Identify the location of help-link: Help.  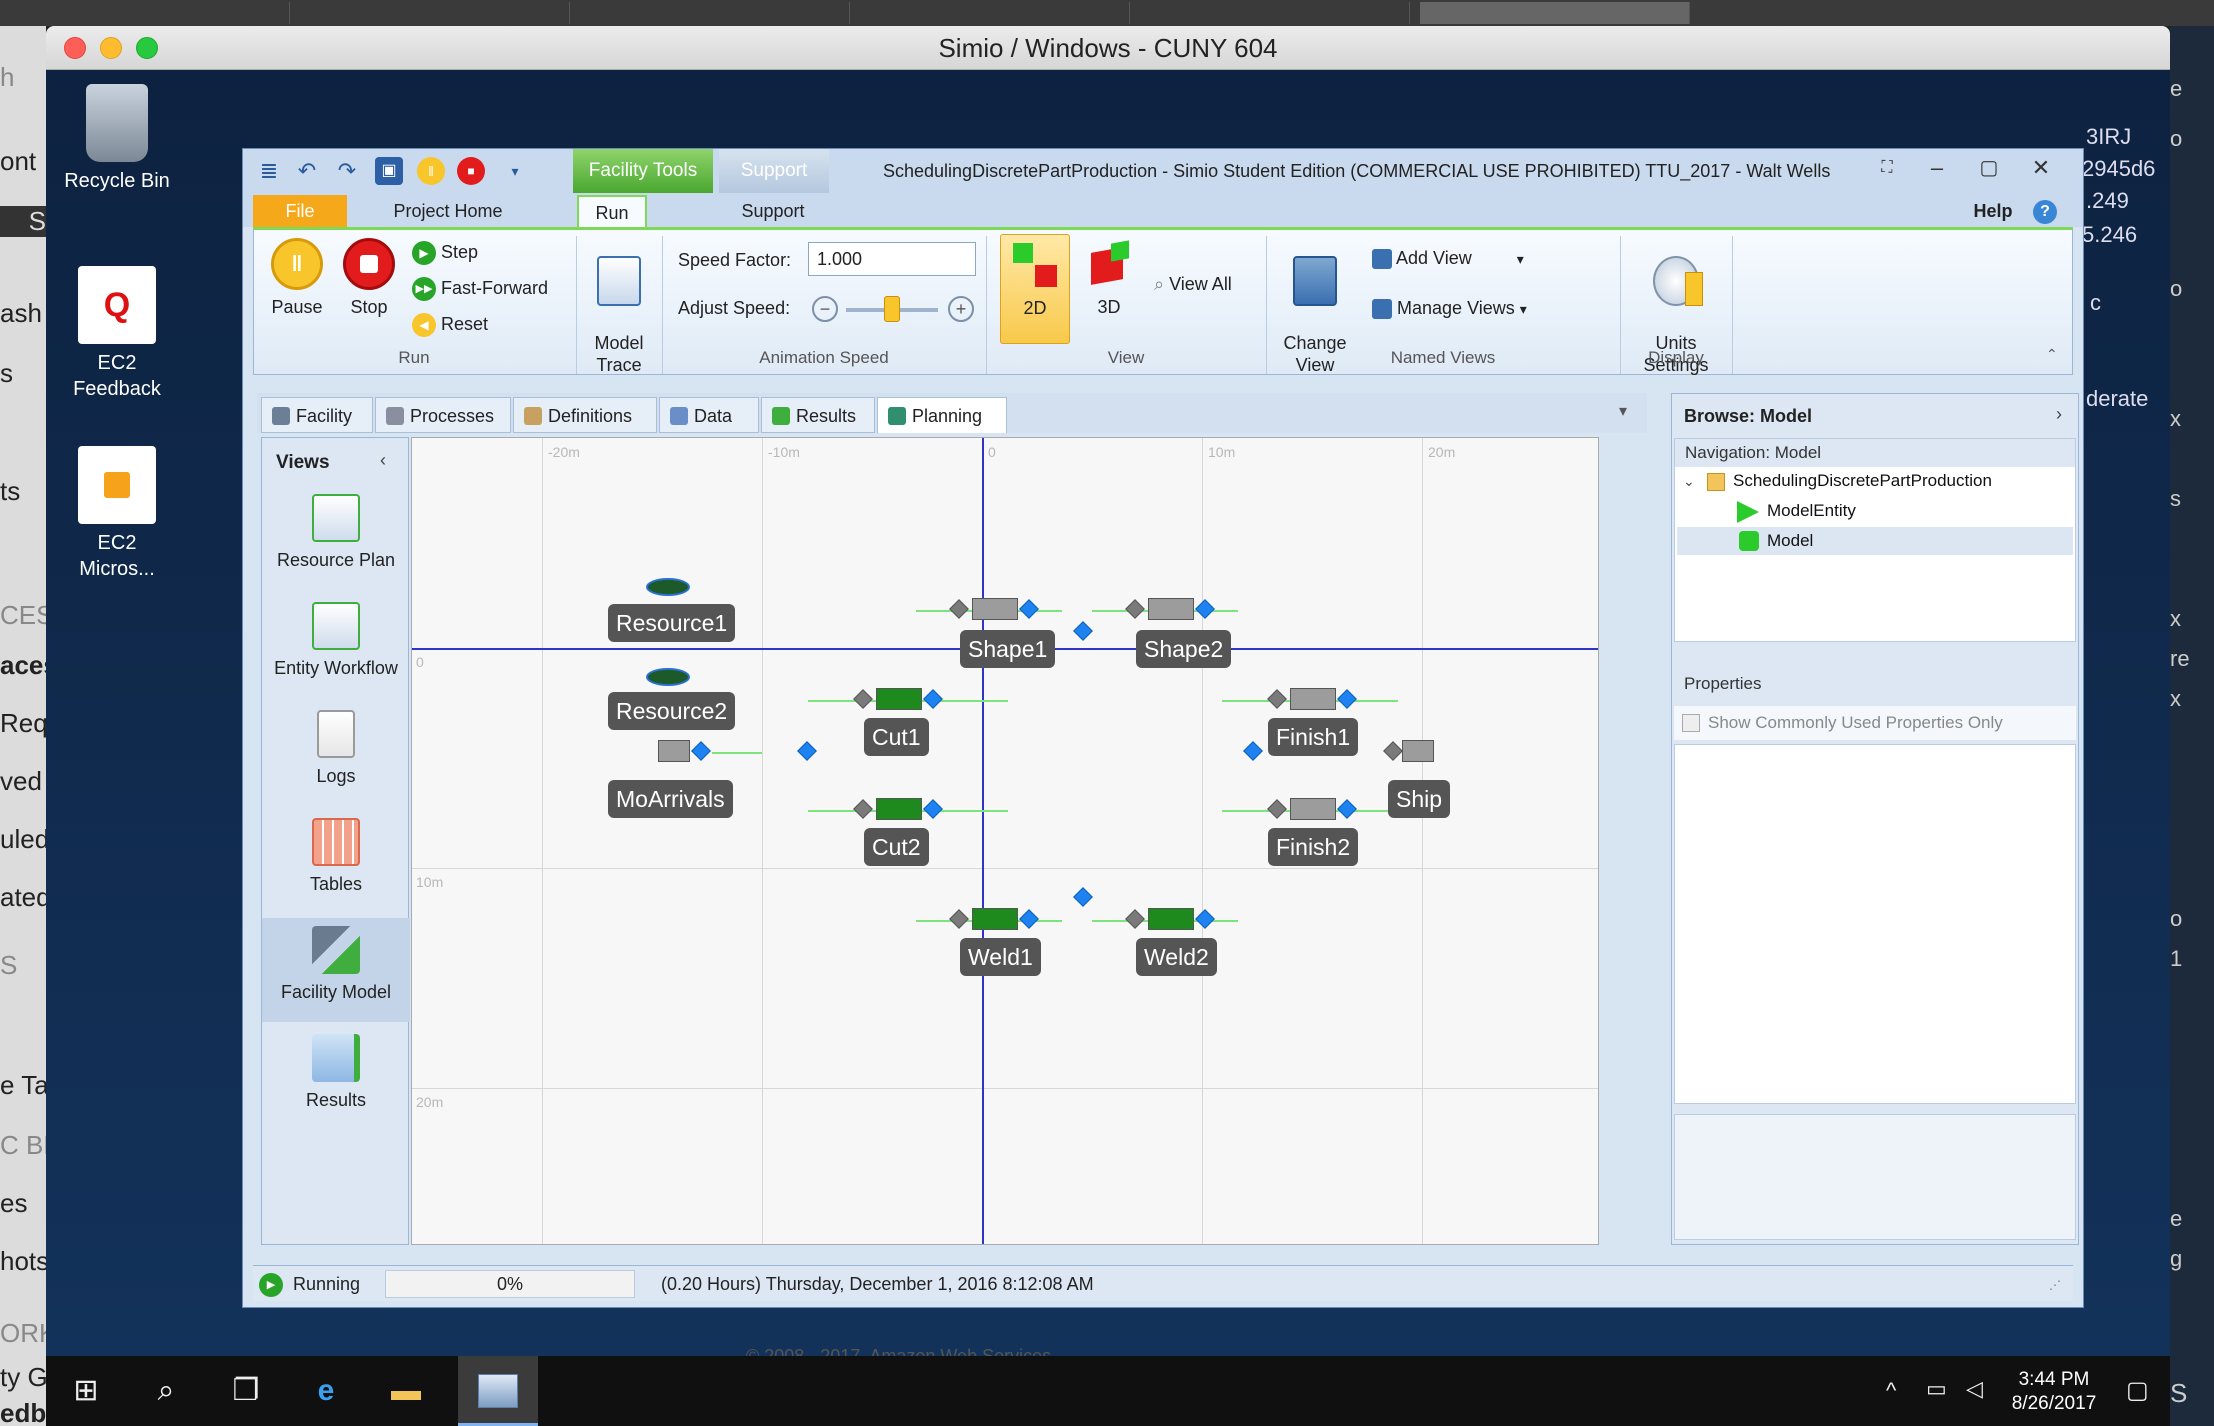
(1993, 211).